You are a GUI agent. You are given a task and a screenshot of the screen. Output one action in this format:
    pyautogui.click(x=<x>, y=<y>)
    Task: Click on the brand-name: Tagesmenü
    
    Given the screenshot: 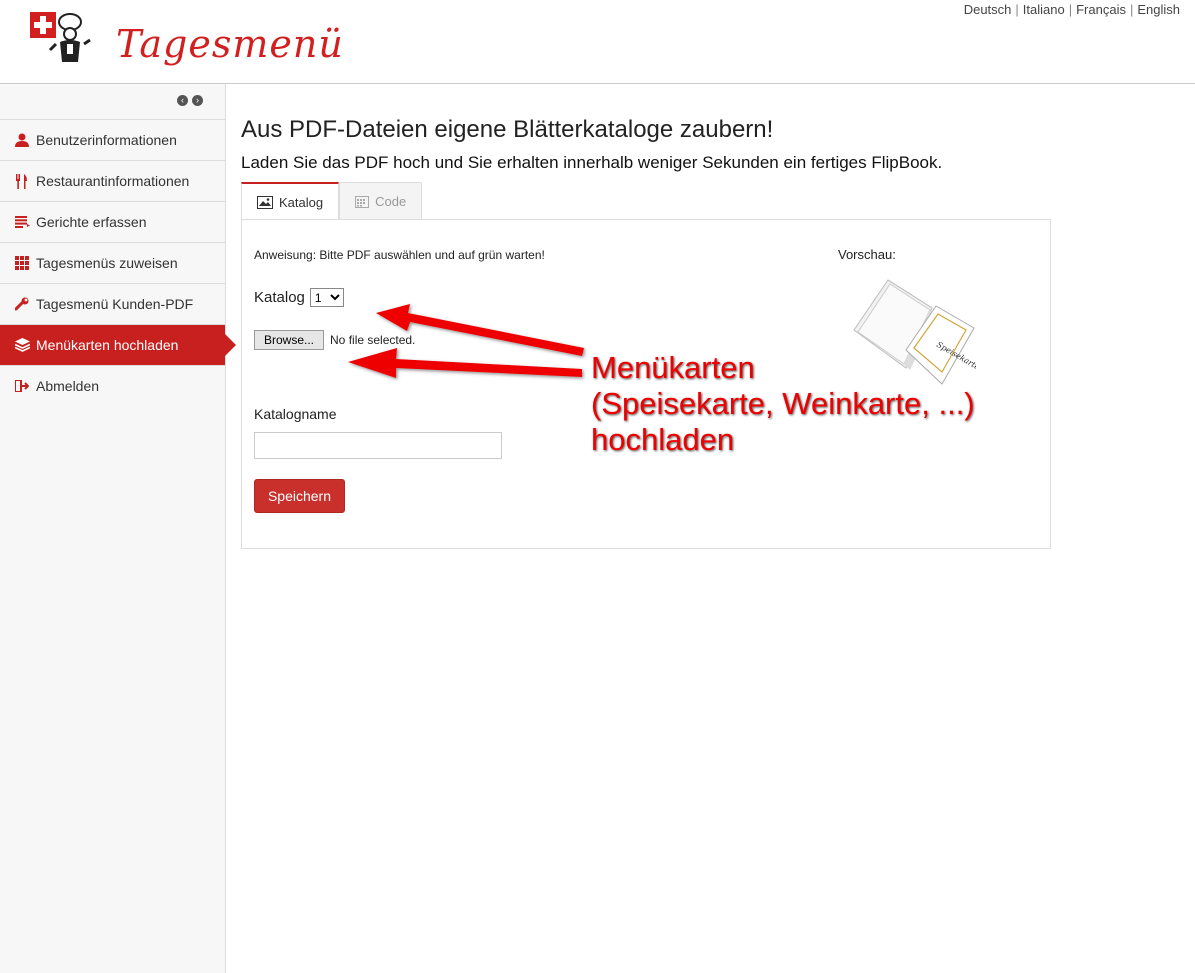 What is the action you would take?
    pyautogui.click(x=230, y=44)
    